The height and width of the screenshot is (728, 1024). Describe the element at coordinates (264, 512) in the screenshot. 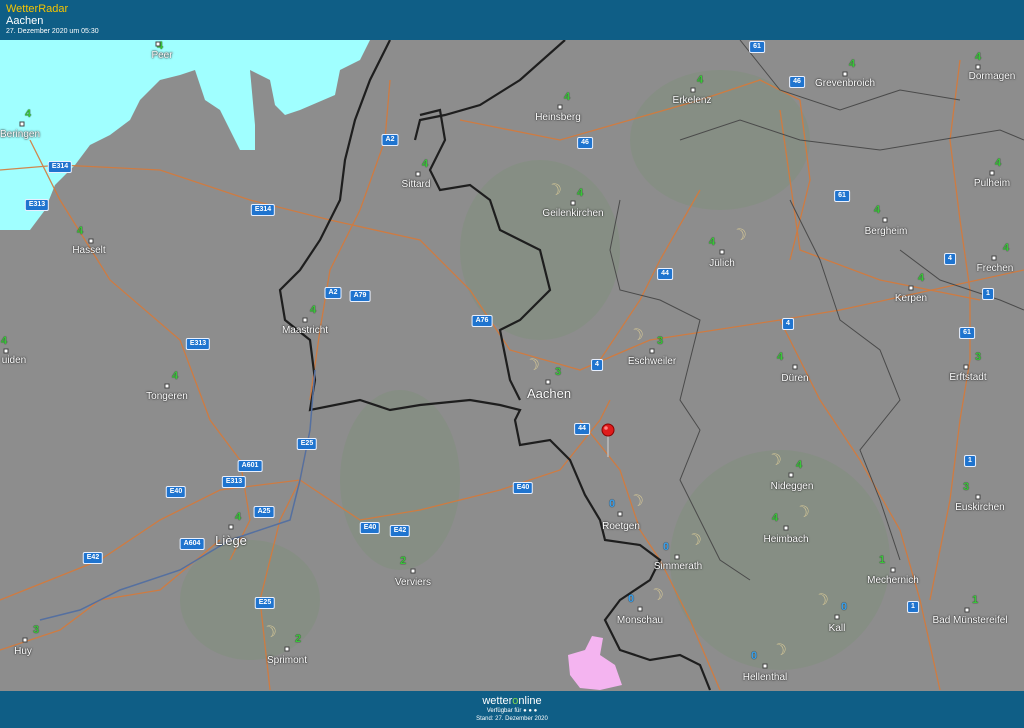

I see `road-shield: A25` at that location.